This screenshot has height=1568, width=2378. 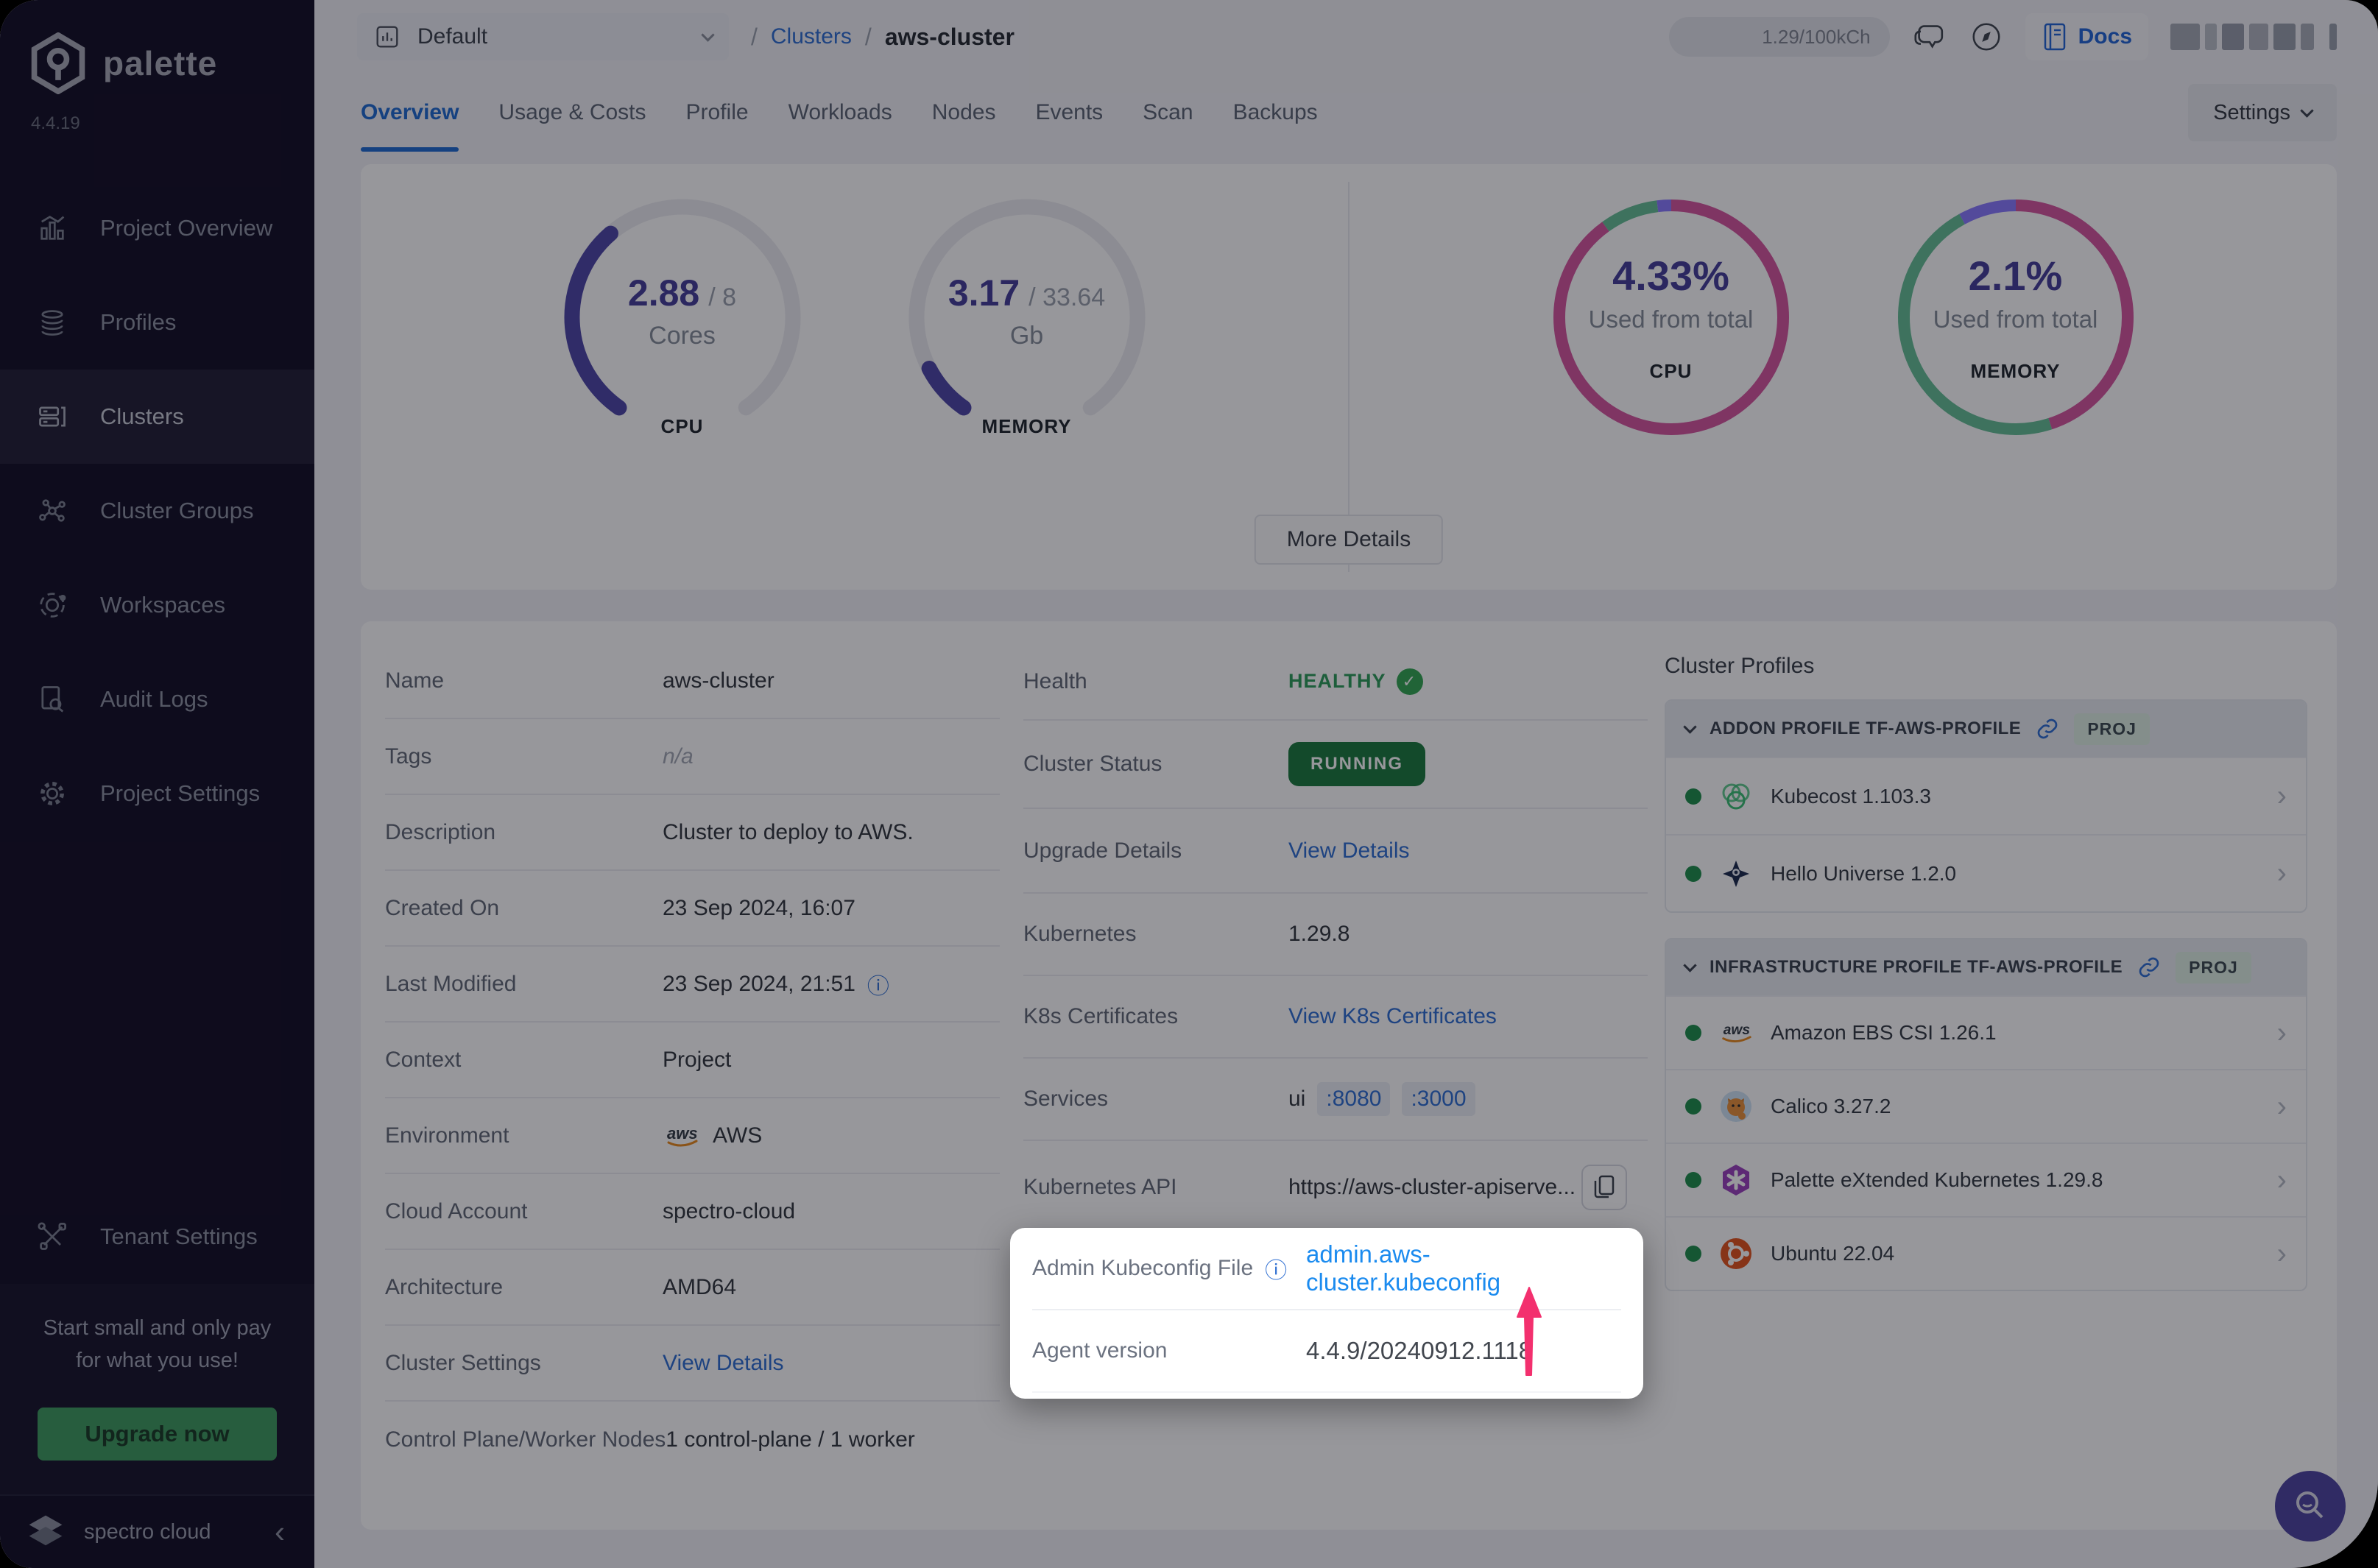 I want to click on palette-logo-icon, so click(x=58, y=63).